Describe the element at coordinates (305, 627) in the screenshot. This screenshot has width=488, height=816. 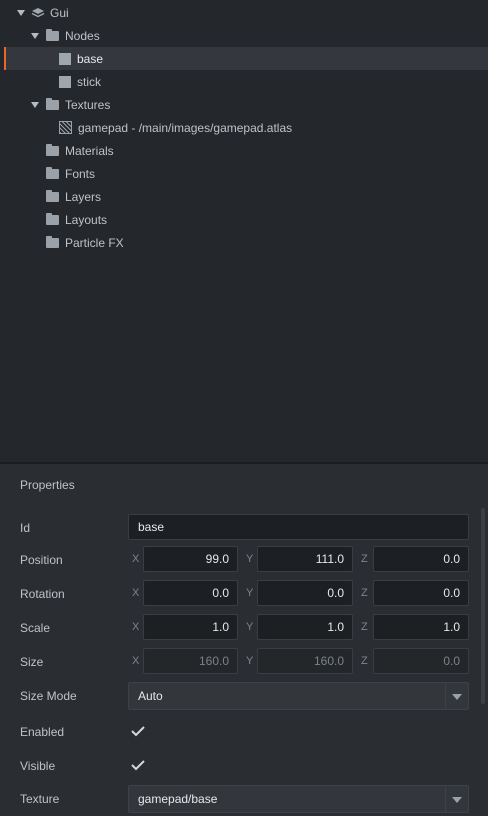
I see `scale-y-input: 1.0` at that location.